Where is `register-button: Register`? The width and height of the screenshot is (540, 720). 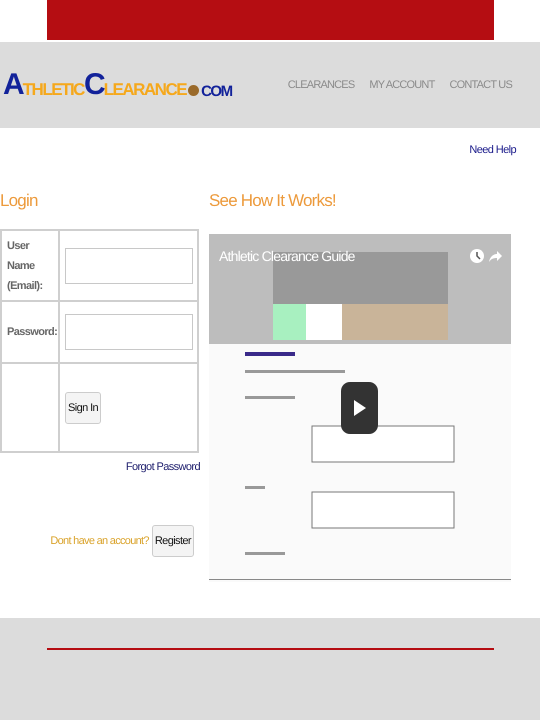 register-button: Register is located at coordinates (173, 541).